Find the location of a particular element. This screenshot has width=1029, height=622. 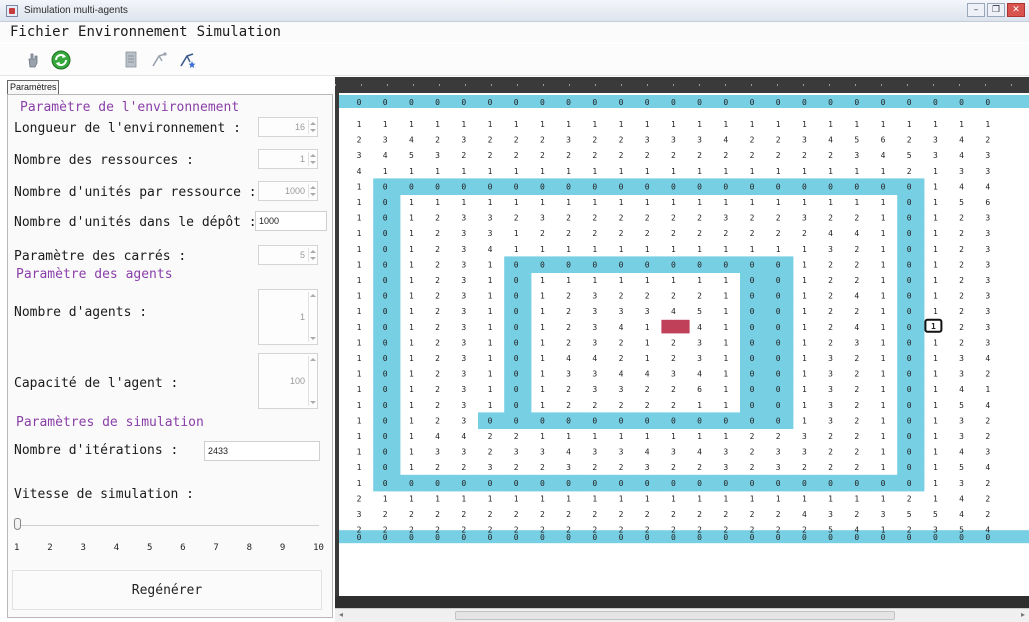

agent-count-stepper: 1 is located at coordinates (288, 317).